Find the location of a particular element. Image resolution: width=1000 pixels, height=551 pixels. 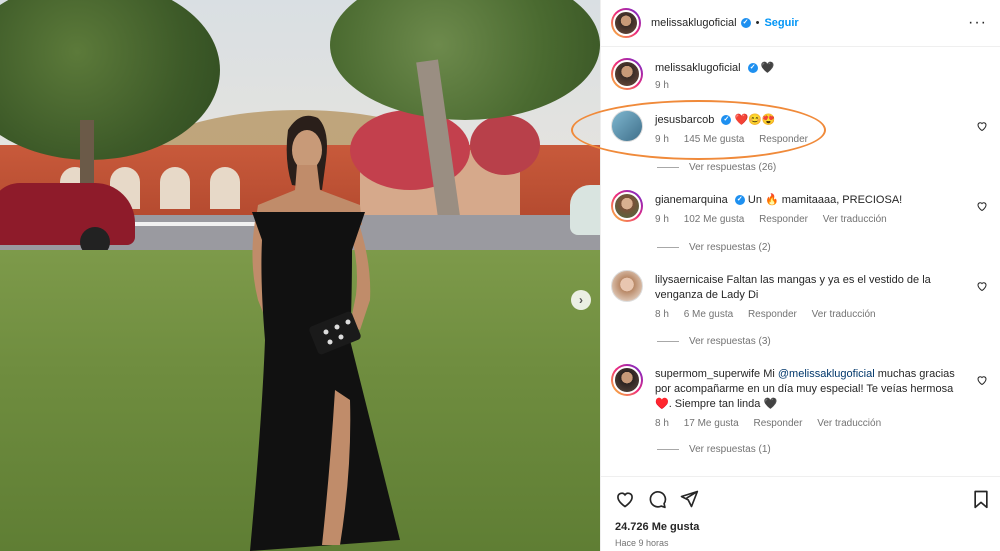

view-replies-button: Ver respuestas (26) is located at coordinates (716, 167).